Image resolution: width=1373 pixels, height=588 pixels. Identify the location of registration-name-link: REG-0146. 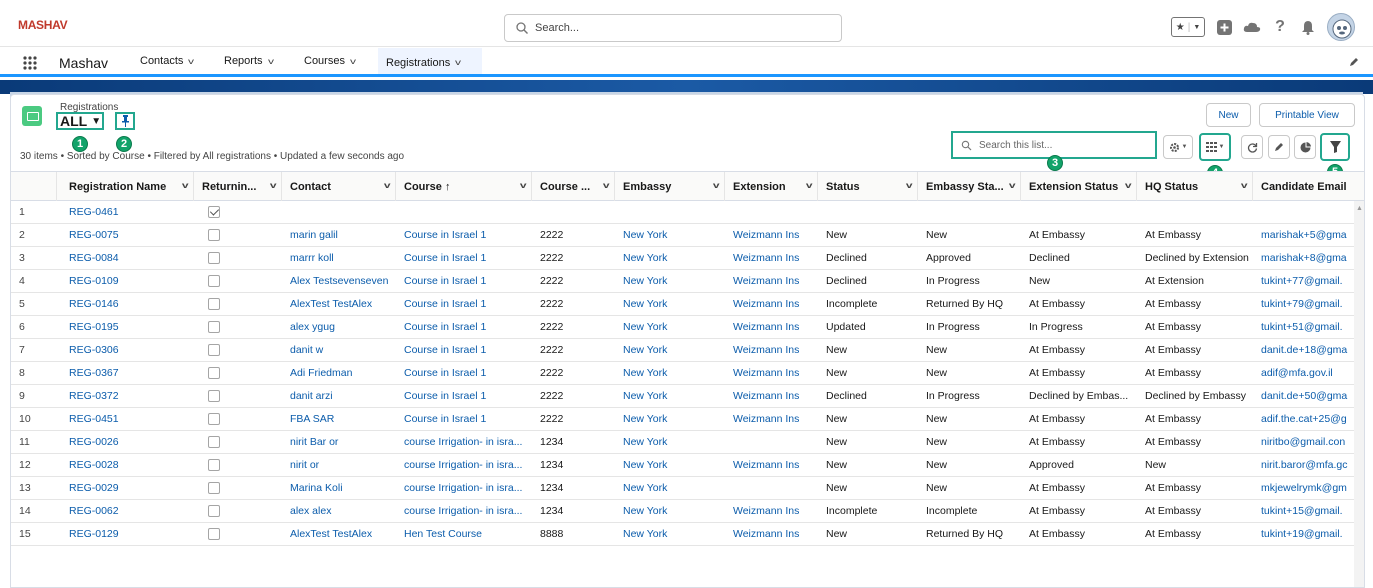
(127, 304).